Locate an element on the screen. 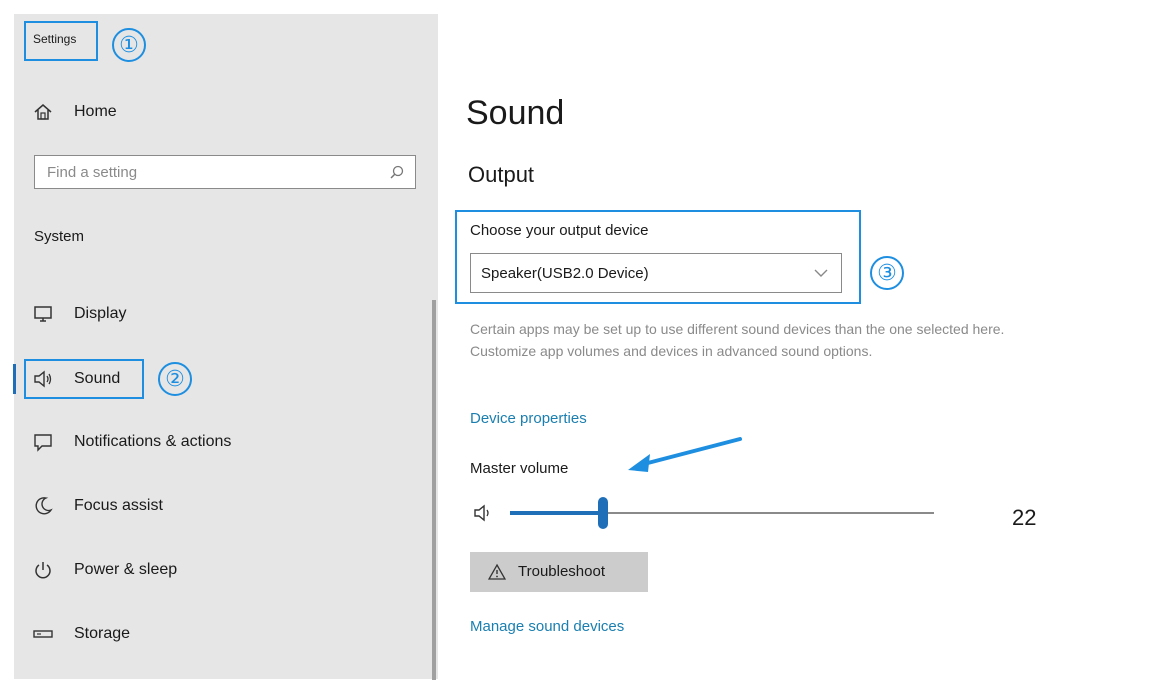 This screenshot has height=684, width=1152. search-icon is located at coordinates (397, 172).